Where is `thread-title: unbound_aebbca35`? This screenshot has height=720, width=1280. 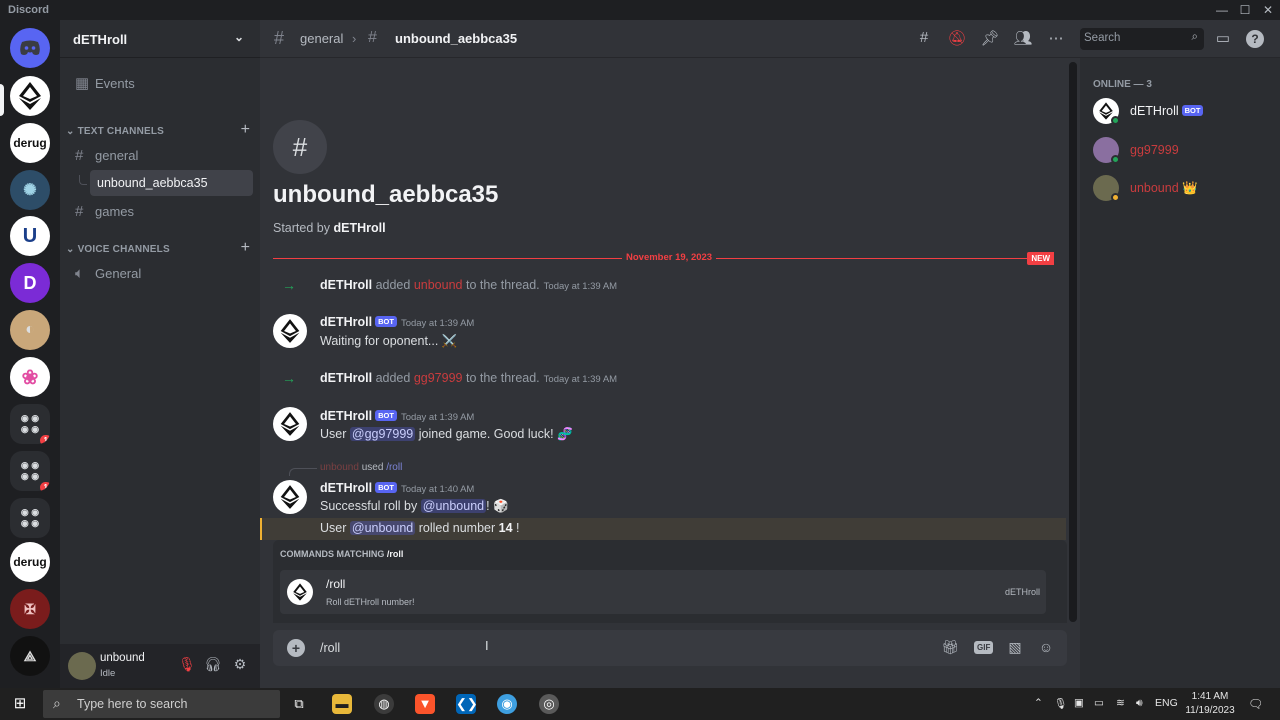
thread-title: unbound_aebbca35 is located at coordinates (386, 194).